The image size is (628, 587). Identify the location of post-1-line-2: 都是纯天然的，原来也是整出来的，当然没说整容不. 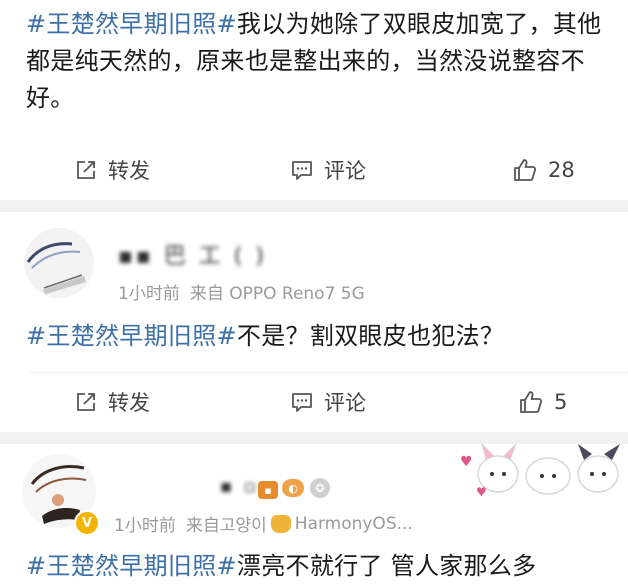
(305, 61).